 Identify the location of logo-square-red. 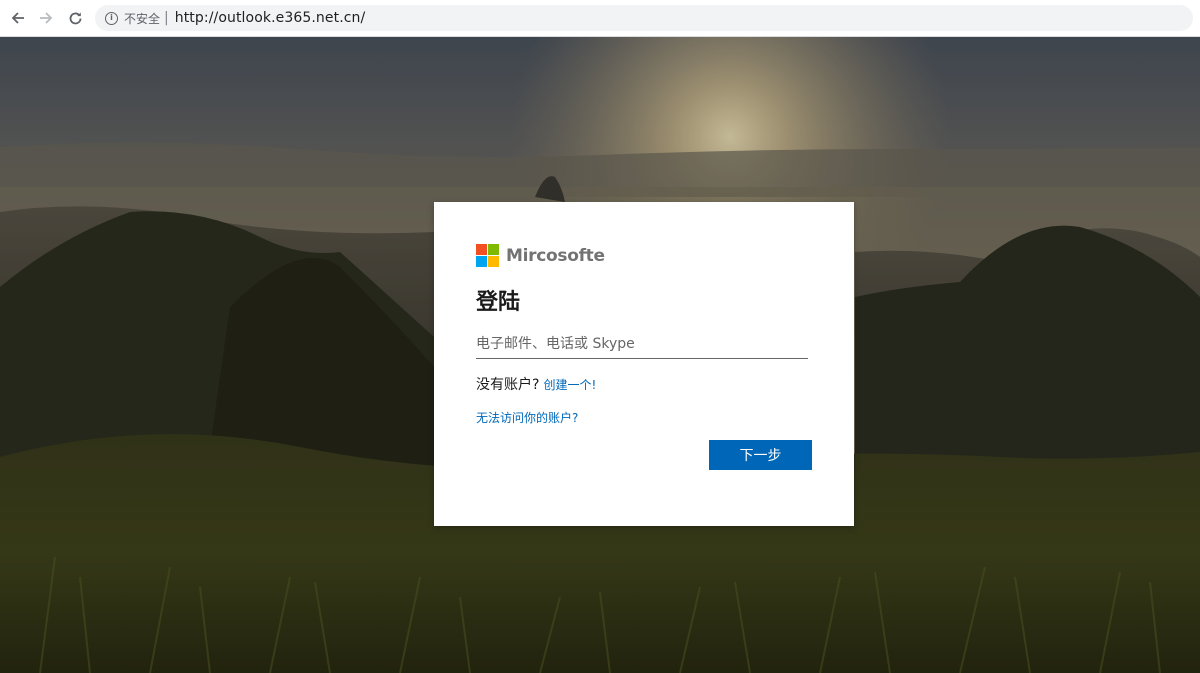
(481, 249).